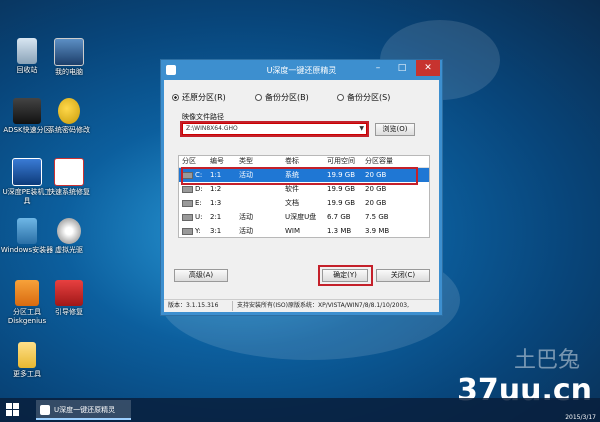 The height and width of the screenshot is (422, 600). Describe the element at coordinates (193, 305) in the screenshot. I see `version-text: 版本：3.1.15.316` at that location.